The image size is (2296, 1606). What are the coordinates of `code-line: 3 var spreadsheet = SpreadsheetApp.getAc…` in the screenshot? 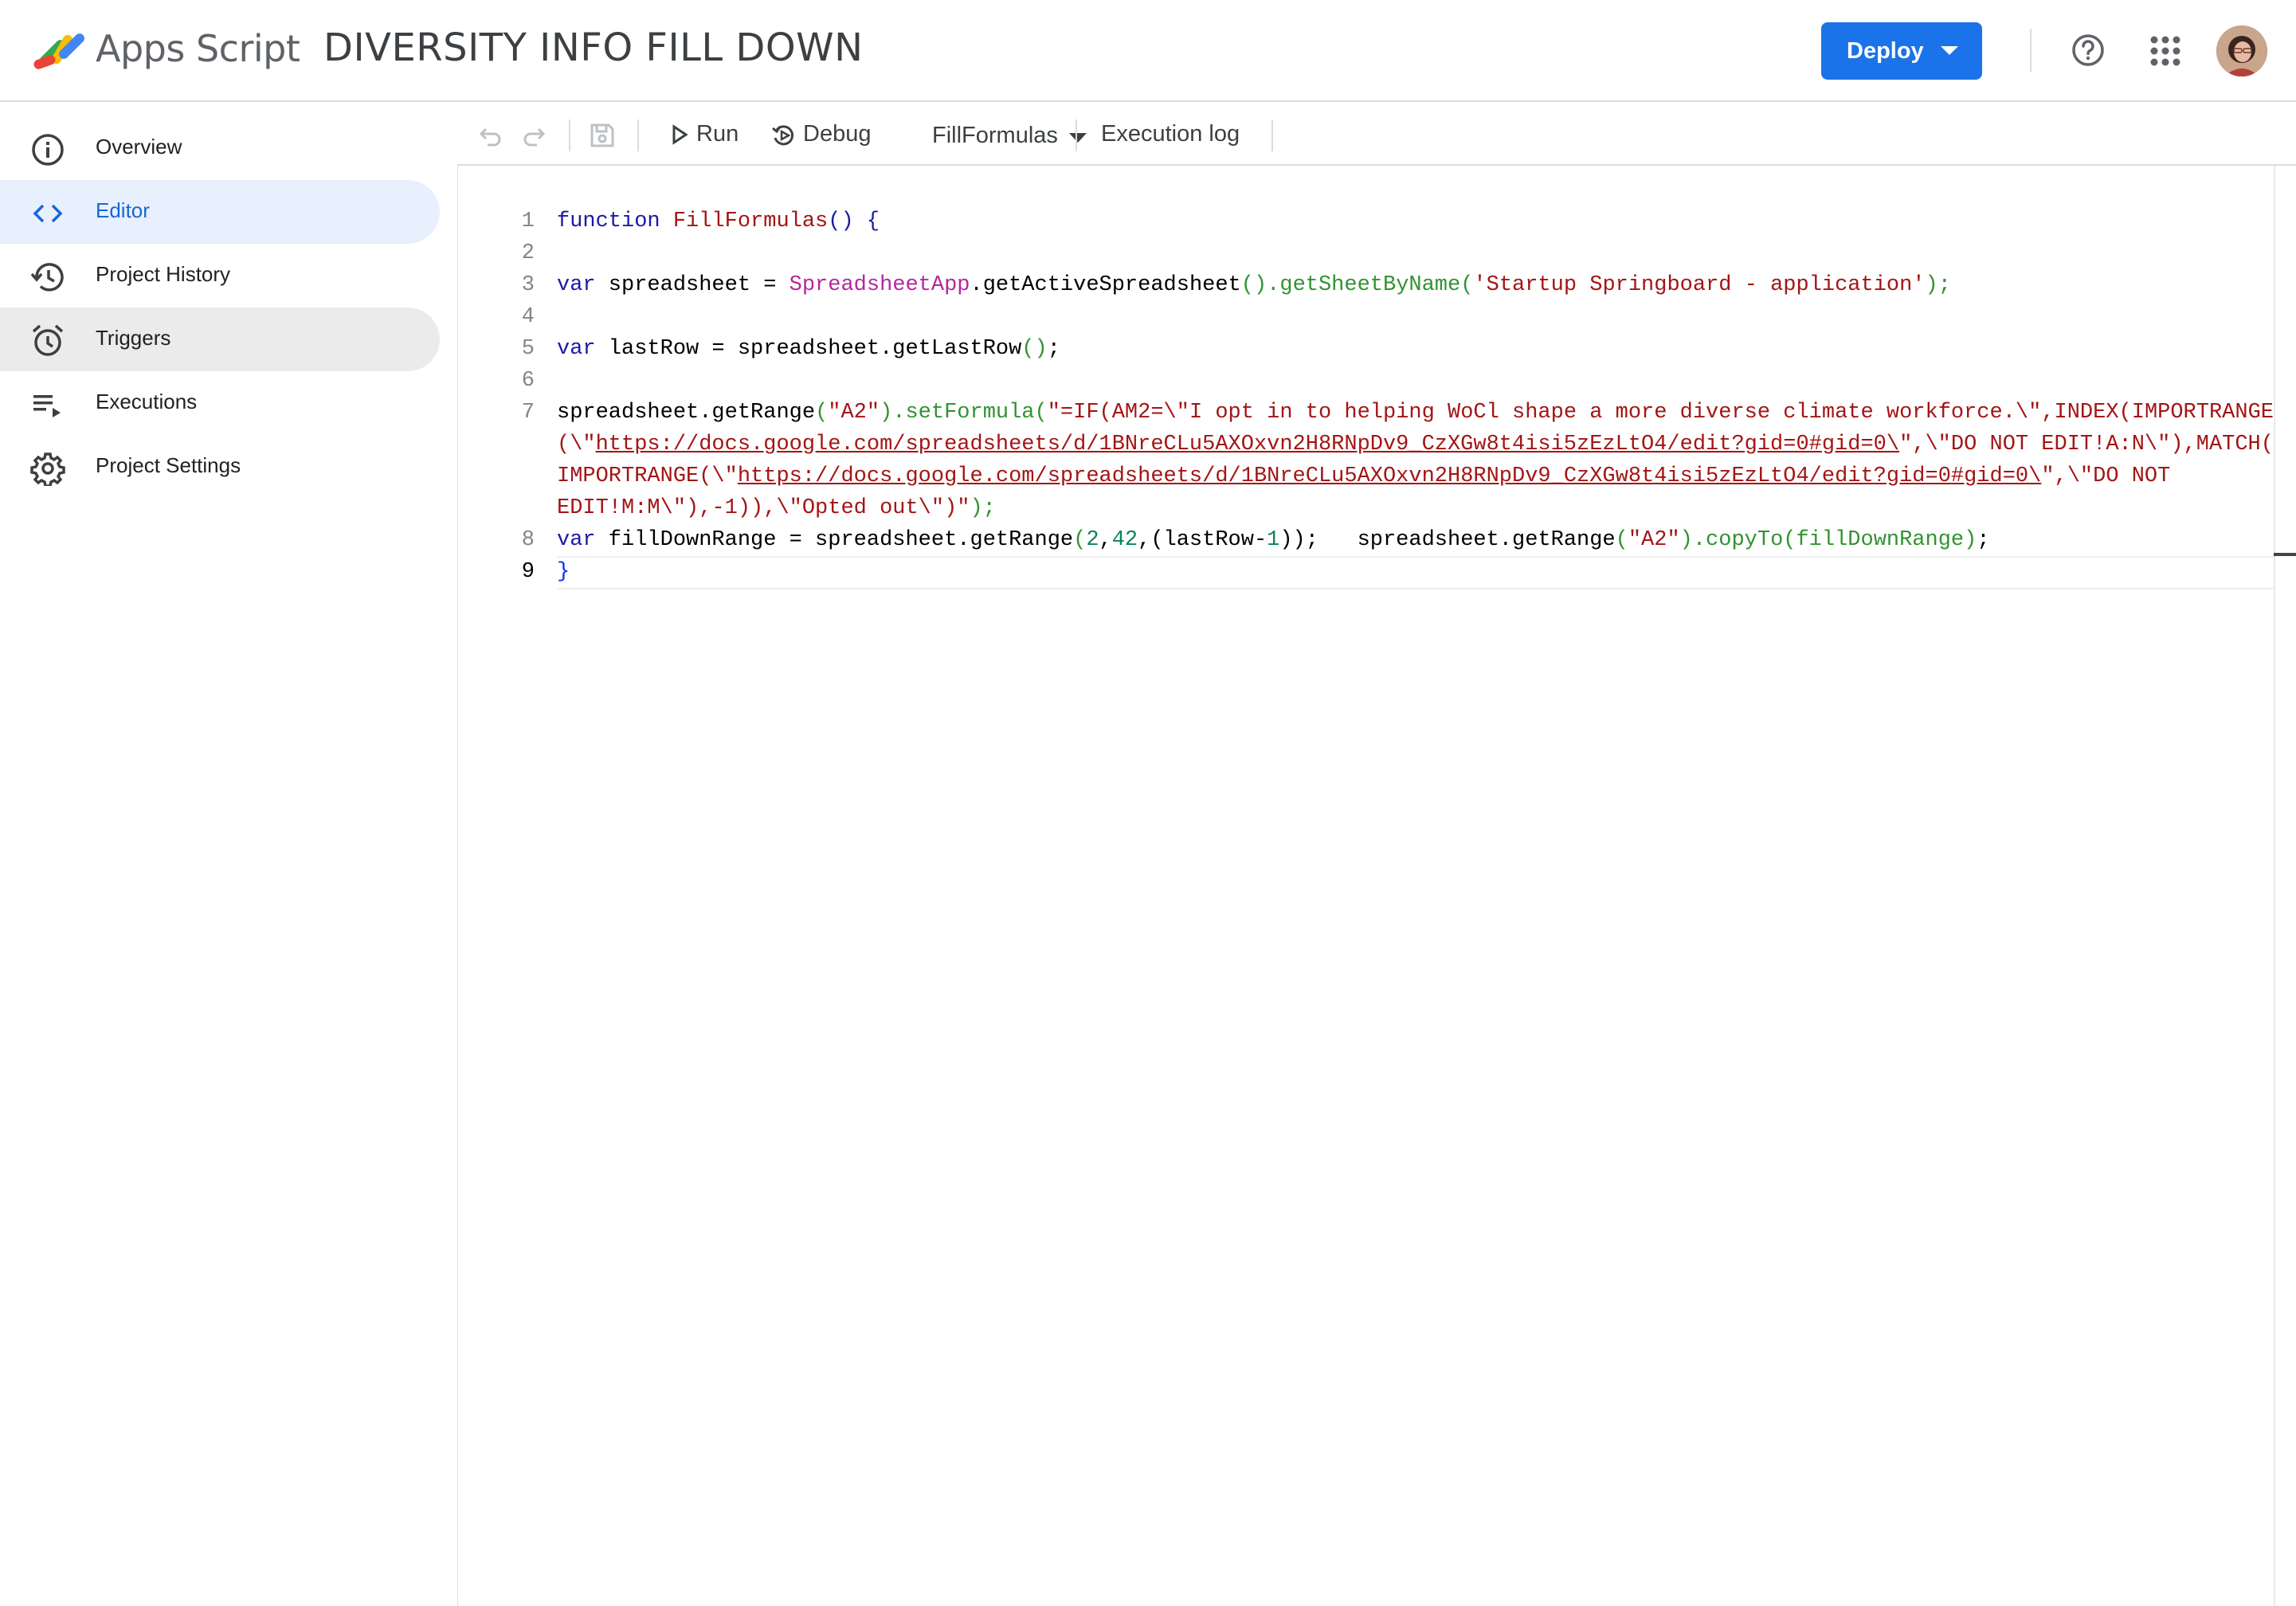 It's located at (1366, 285).